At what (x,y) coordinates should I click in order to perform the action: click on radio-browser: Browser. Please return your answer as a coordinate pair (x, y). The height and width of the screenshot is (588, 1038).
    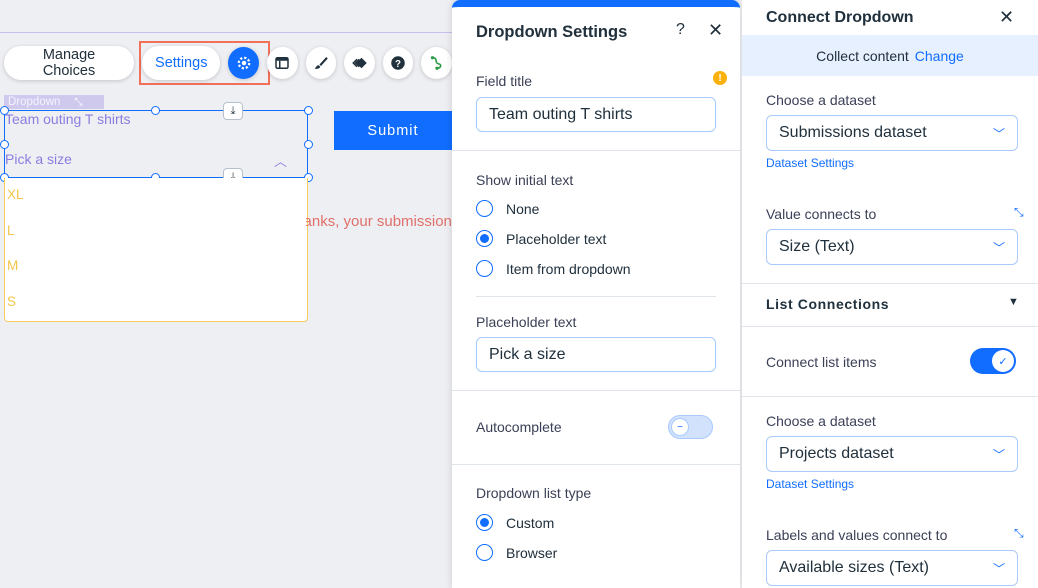
    Looking at the image, I should click on (516, 552).